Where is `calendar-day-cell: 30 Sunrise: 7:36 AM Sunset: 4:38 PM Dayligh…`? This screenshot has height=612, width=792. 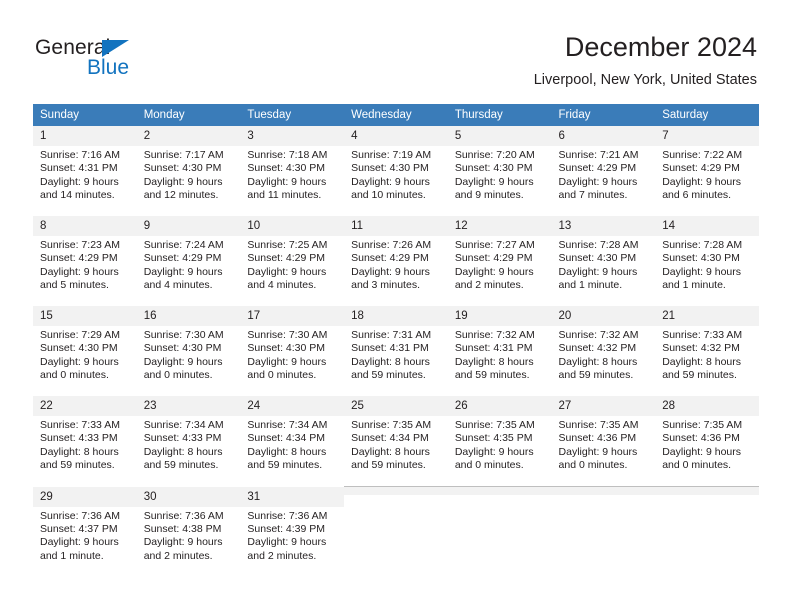 calendar-day-cell: 30 Sunrise: 7:36 AM Sunset: 4:38 PM Dayligh… is located at coordinates (188, 526).